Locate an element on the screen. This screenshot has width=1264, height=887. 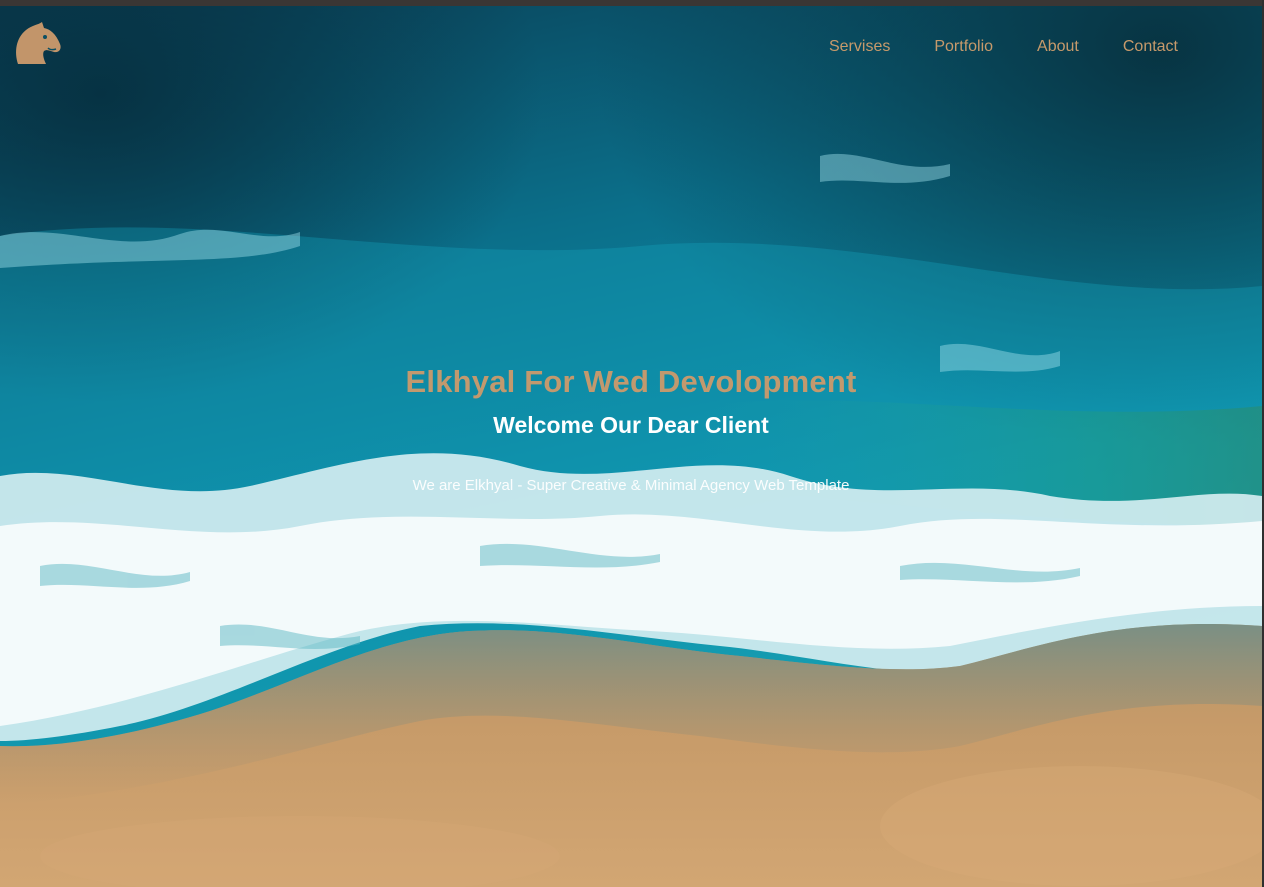
horse-head-icon is located at coordinates (38, 43).